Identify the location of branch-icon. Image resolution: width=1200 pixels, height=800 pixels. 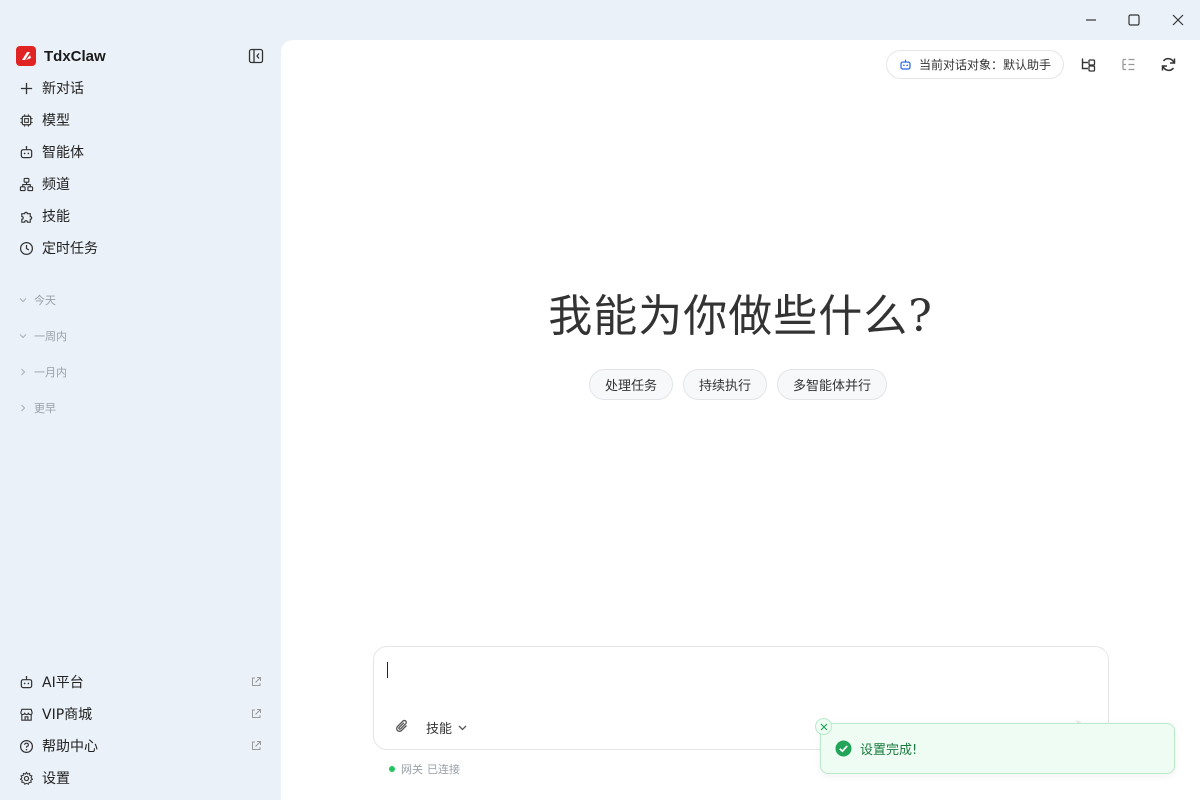
(1088, 65).